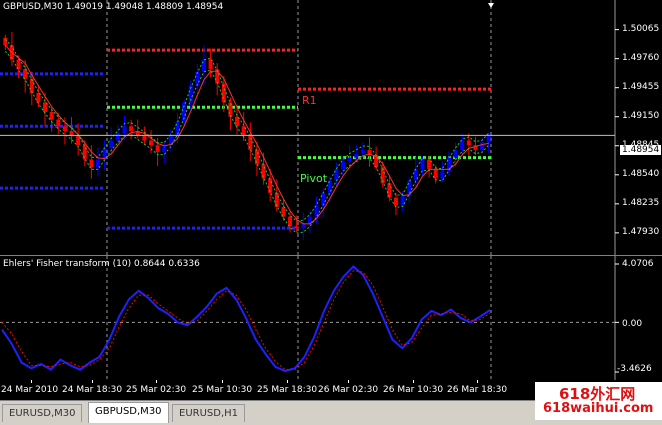  I want to click on time-axis-label: 26 Mar 10:30, so click(413, 390).